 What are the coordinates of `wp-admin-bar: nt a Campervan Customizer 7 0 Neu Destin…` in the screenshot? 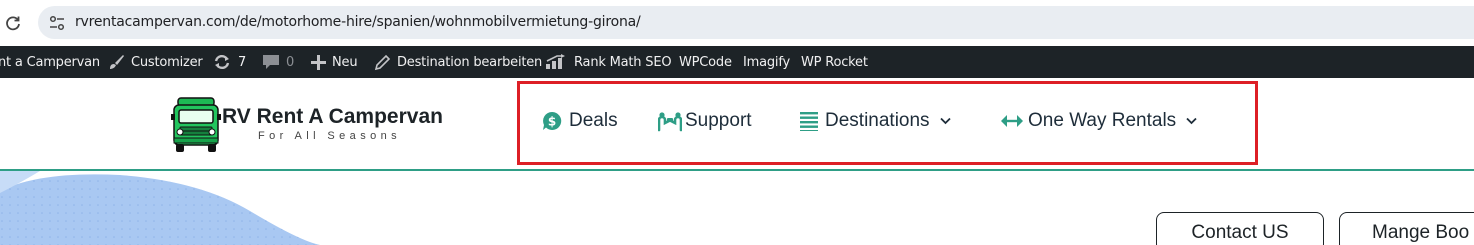 It's located at (737, 62).